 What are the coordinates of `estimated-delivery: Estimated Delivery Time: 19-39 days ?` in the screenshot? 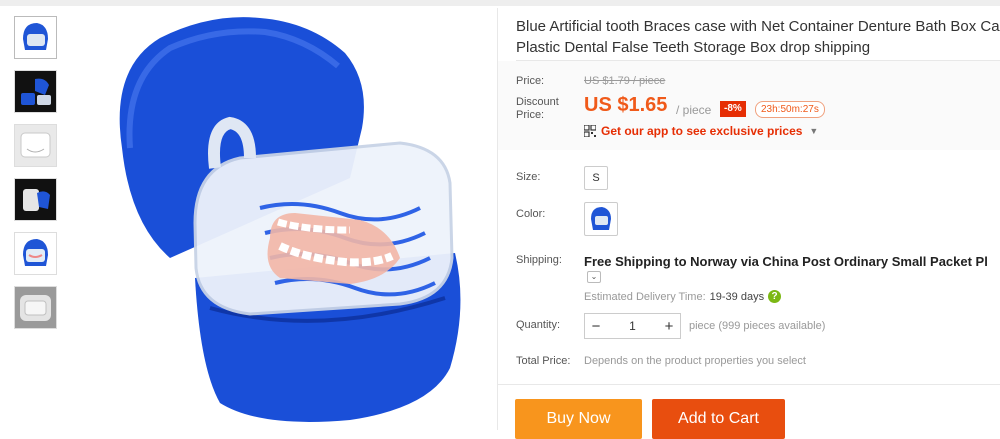 It's located at (683, 296).